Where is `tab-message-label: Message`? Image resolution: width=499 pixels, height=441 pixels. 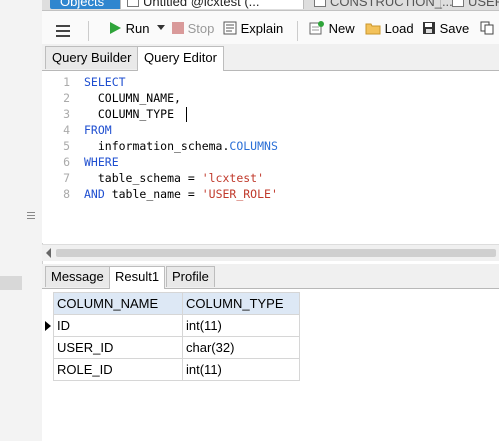 tab-message-label: Message is located at coordinates (77, 276).